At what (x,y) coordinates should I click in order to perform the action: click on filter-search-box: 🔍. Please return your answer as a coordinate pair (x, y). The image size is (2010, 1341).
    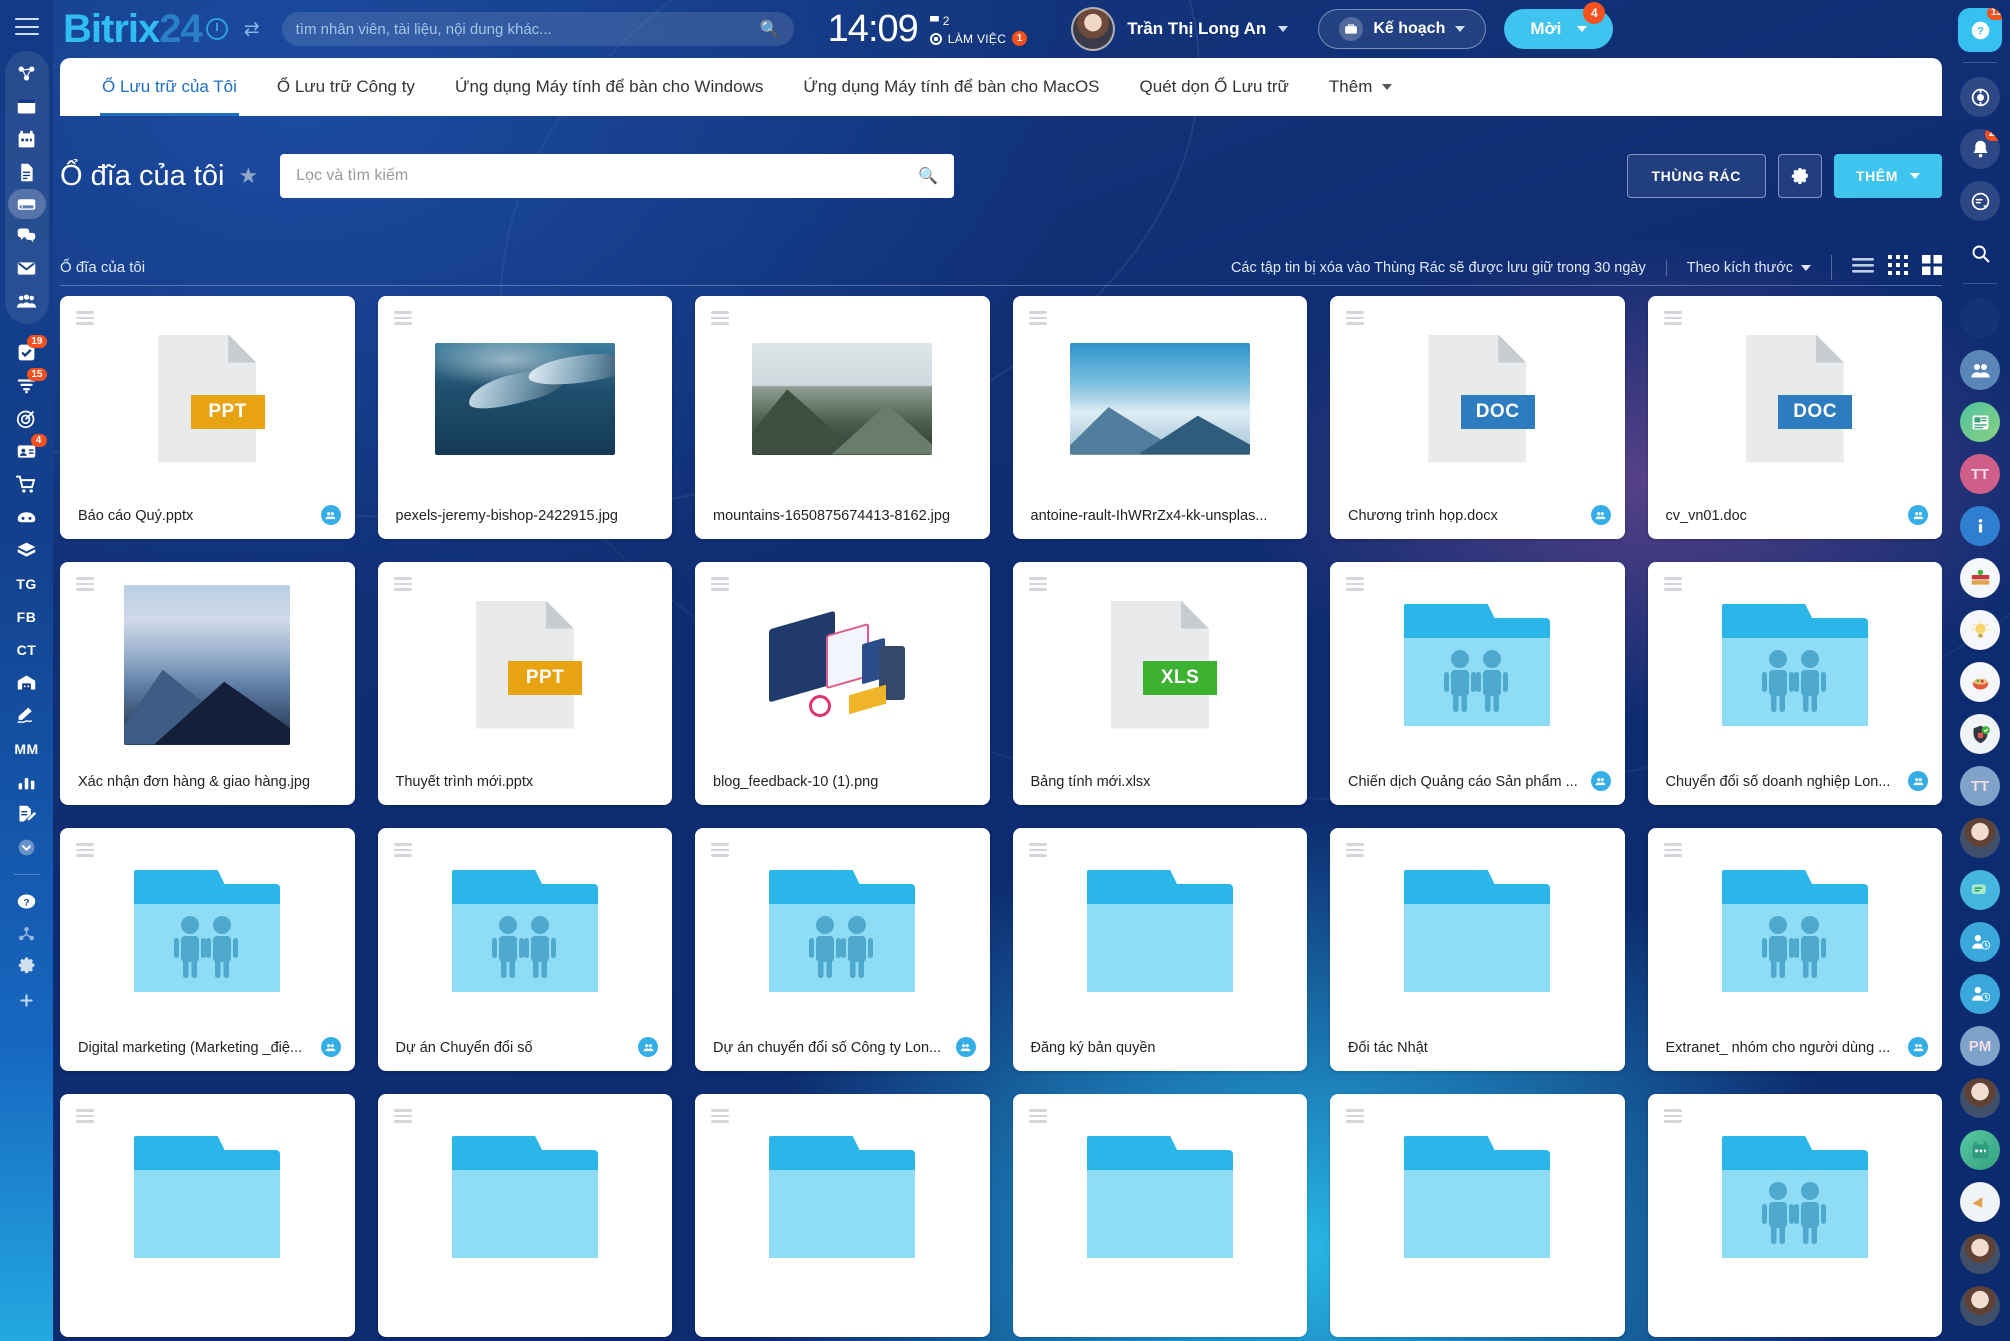
    Looking at the image, I should click on (617, 176).